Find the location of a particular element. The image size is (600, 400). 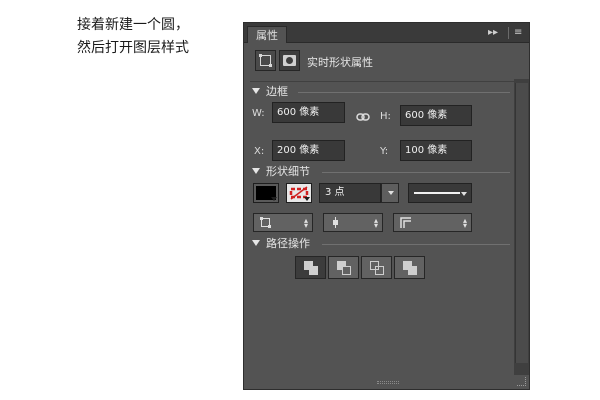

intersect-shape-areas-button is located at coordinates (376, 267).